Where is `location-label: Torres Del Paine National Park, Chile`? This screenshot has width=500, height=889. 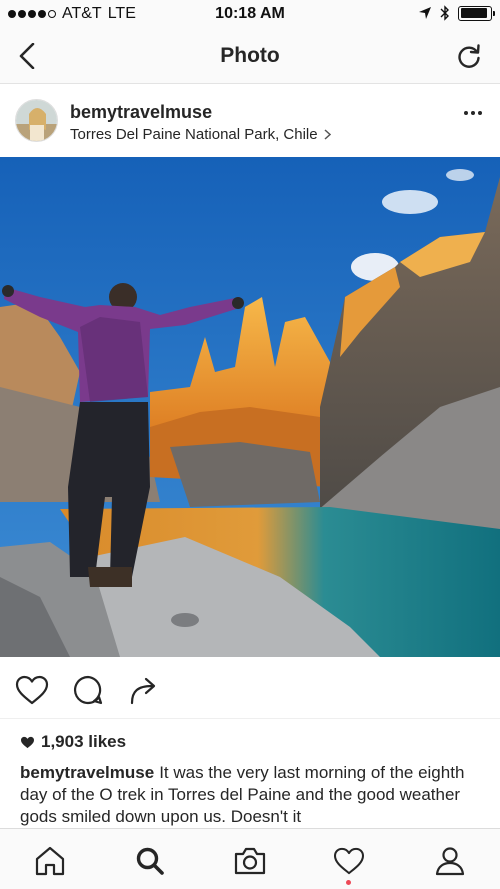 location-label: Torres Del Paine National Park, Chile is located at coordinates (194, 134).